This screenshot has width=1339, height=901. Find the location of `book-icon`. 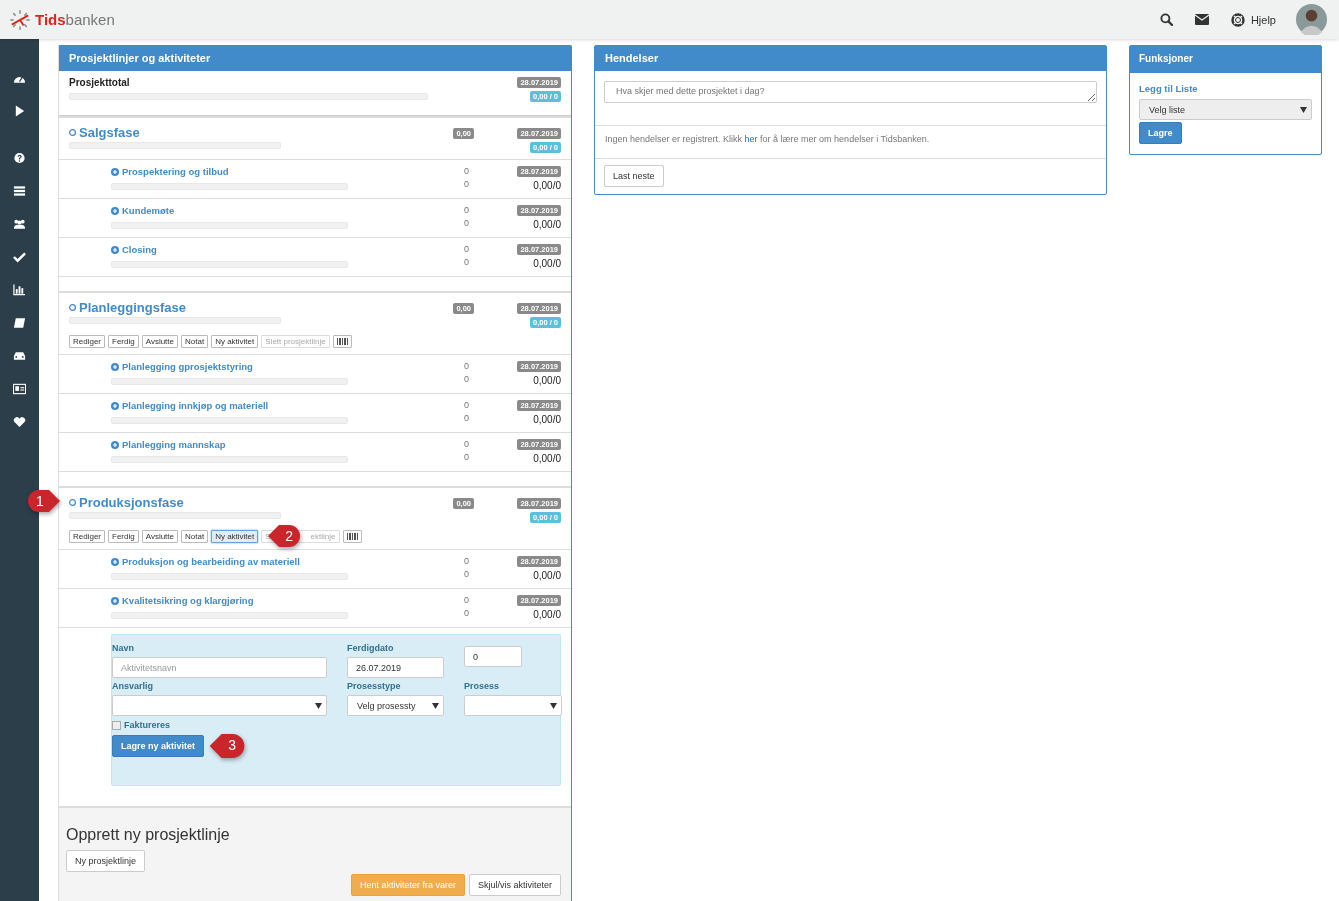

book-icon is located at coordinates (19, 323).